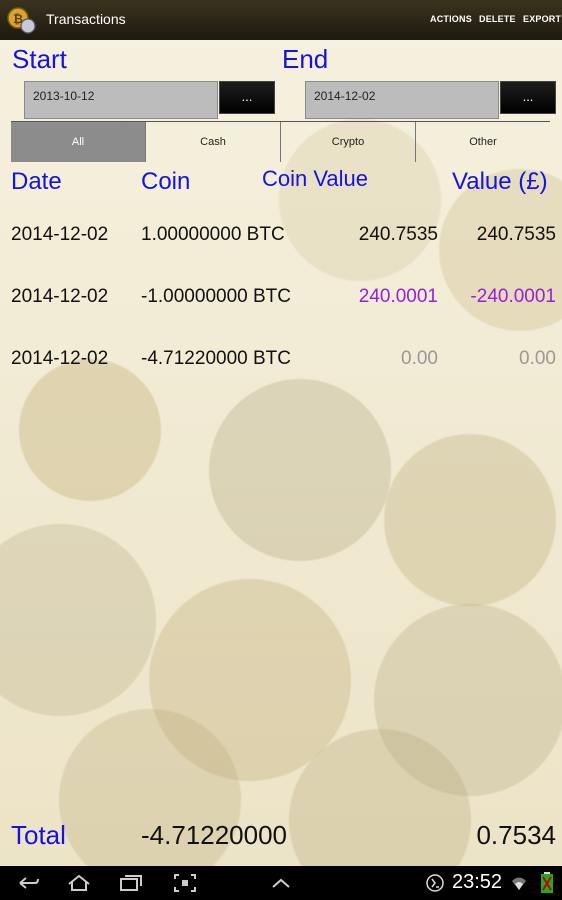 This screenshot has width=562, height=900. I want to click on actions-menu-button: ACTIONS, so click(451, 19).